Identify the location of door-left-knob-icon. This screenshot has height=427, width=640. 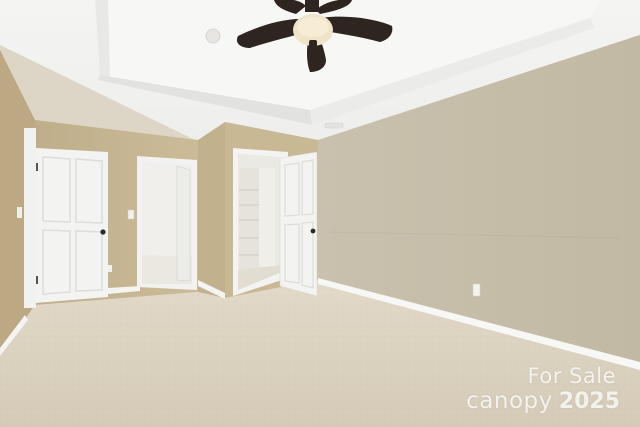
(103, 232).